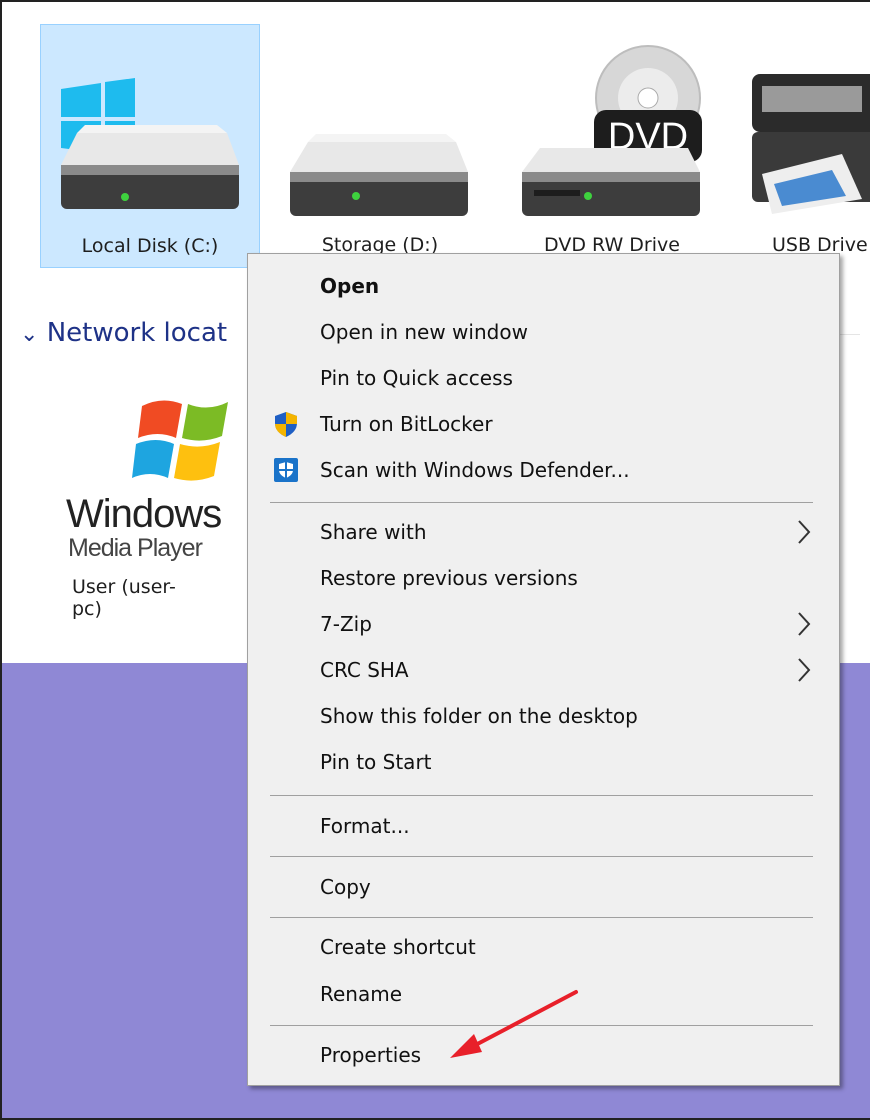 The height and width of the screenshot is (1120, 870). What do you see at coordinates (345, 887) in the screenshot?
I see `menu-item-label: Copy` at bounding box center [345, 887].